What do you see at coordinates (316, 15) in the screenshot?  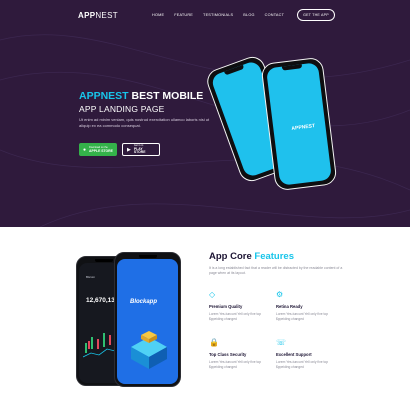 I see `get-the-app-button: GET THE APP` at bounding box center [316, 15].